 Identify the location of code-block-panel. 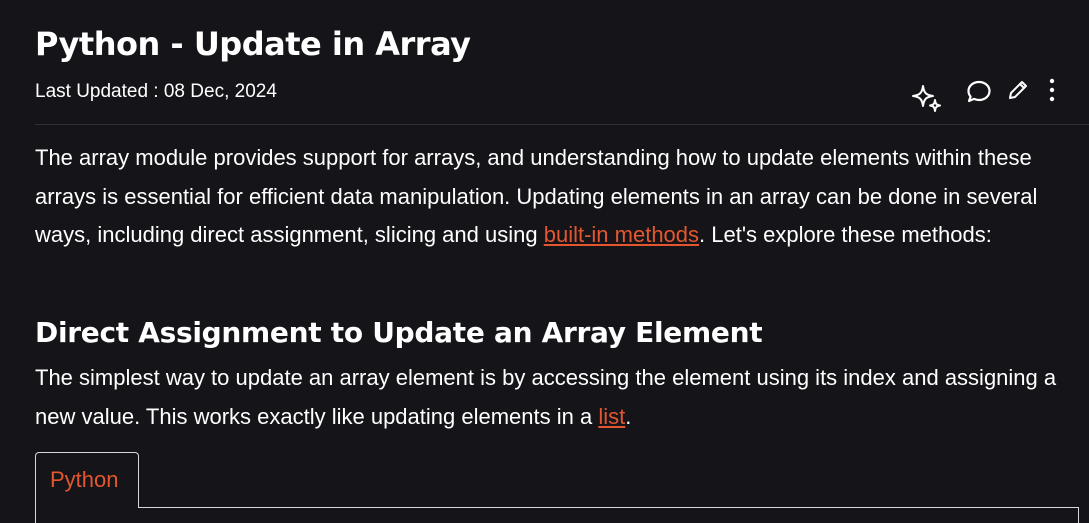
(557, 515).